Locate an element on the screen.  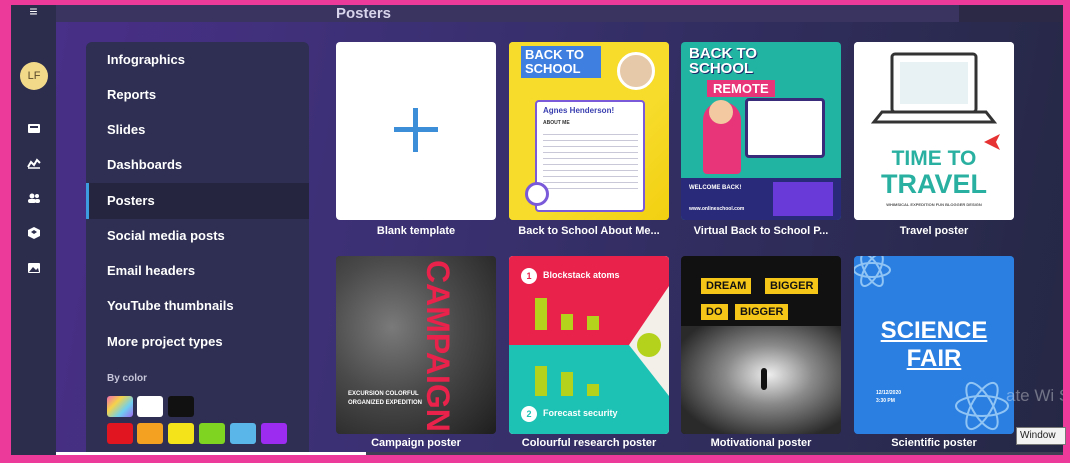
menu-item-slides: Slides is located at coordinates (197, 130).